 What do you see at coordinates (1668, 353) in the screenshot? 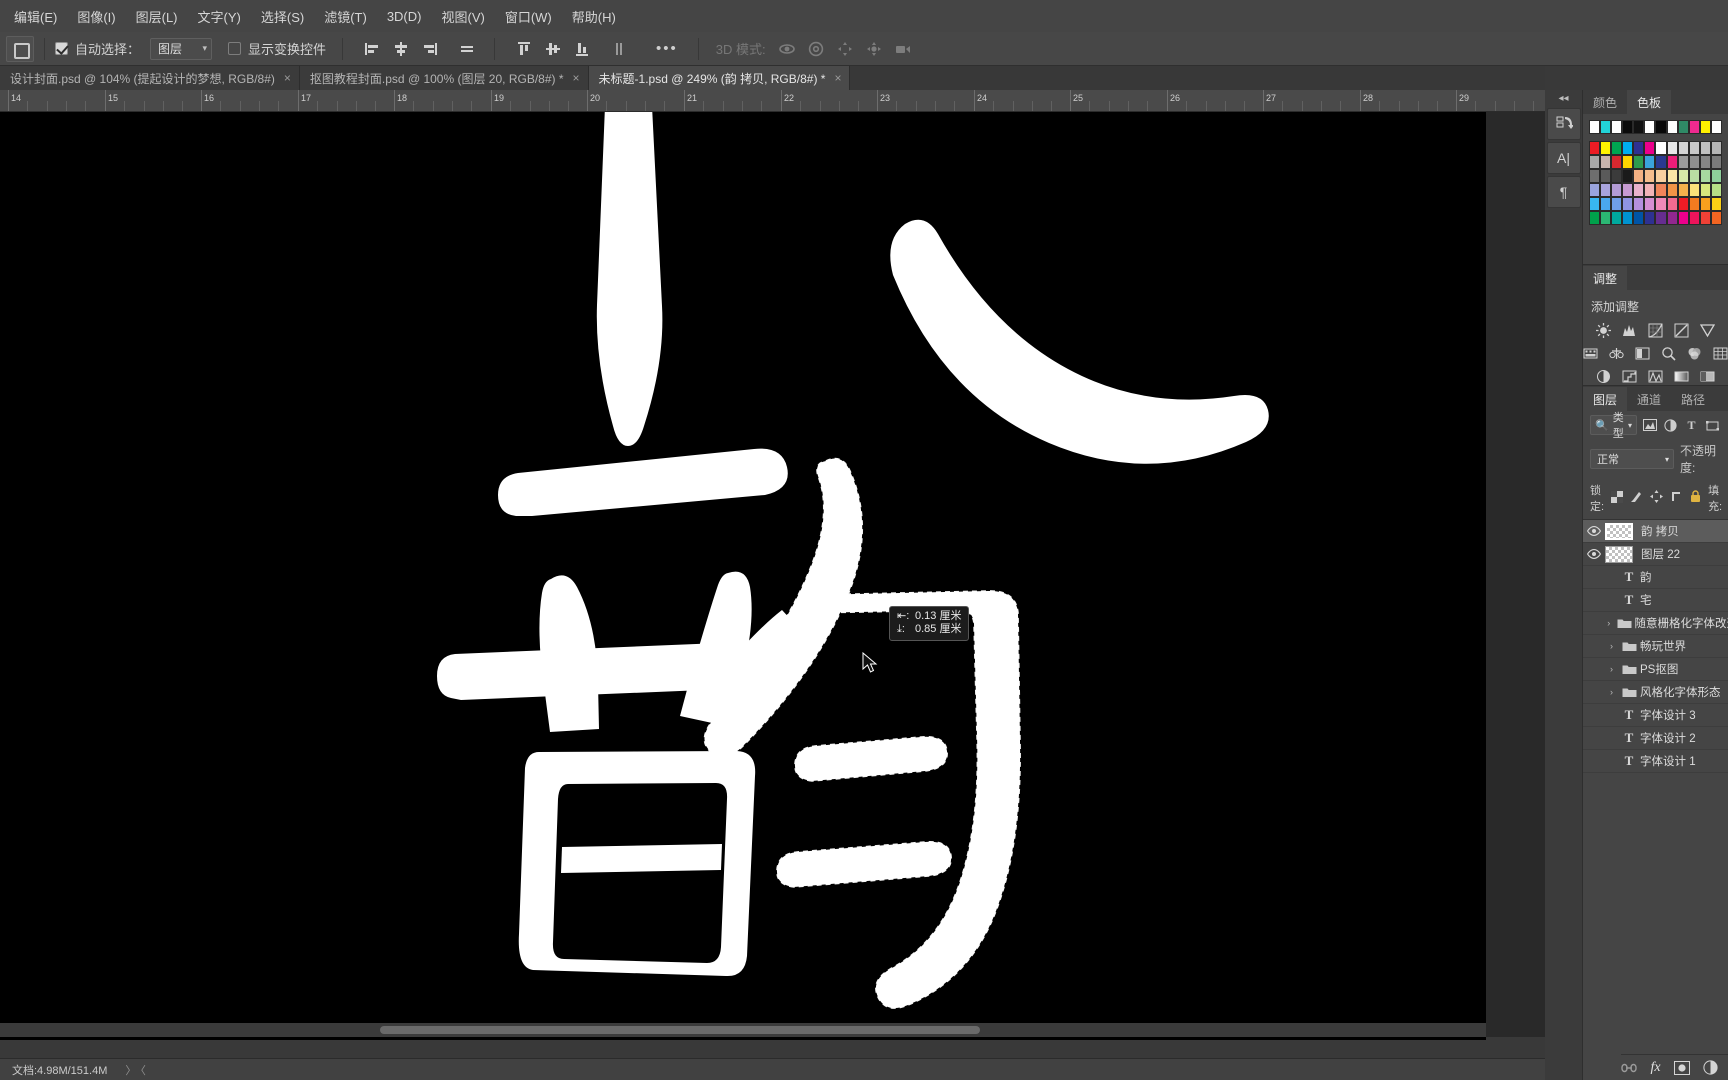
I see `photo-filter-icon` at bounding box center [1668, 353].